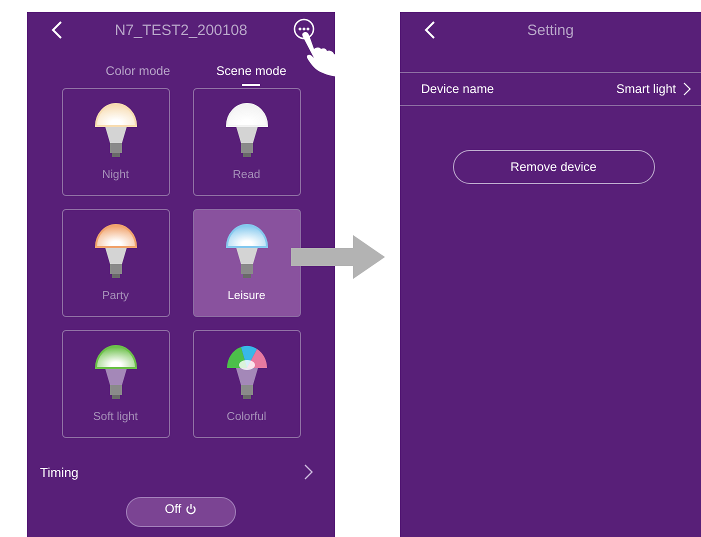 The height and width of the screenshot is (537, 701). What do you see at coordinates (457, 89) in the screenshot?
I see `device-name-label: Device name` at bounding box center [457, 89].